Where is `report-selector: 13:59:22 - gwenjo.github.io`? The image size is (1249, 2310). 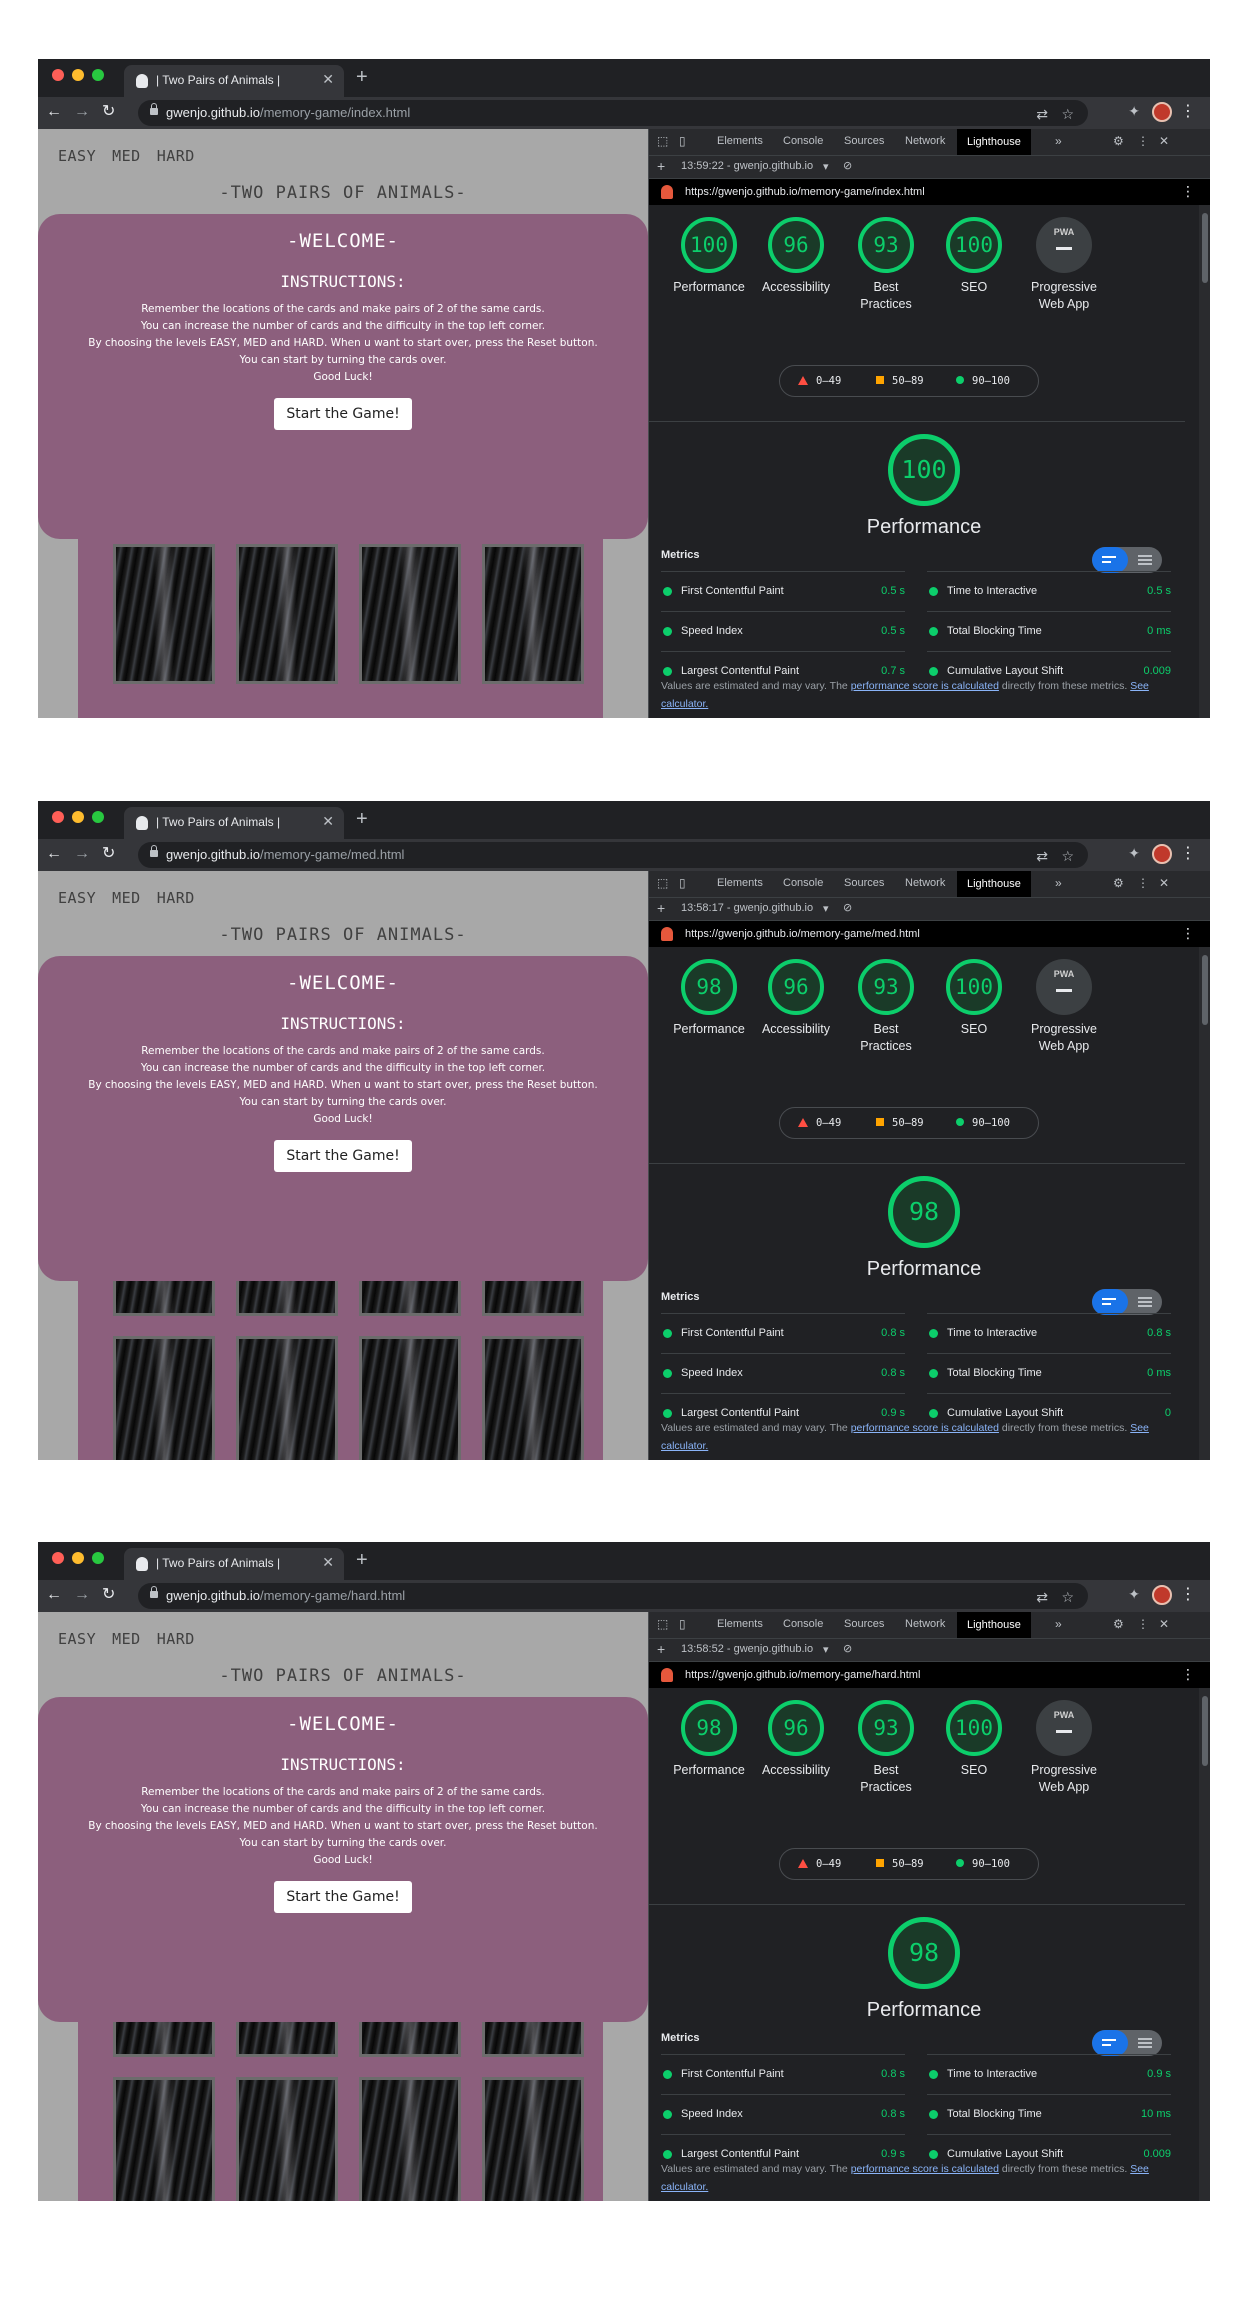
report-selector: 13:59:22 - gwenjo.github.io is located at coordinates (747, 166).